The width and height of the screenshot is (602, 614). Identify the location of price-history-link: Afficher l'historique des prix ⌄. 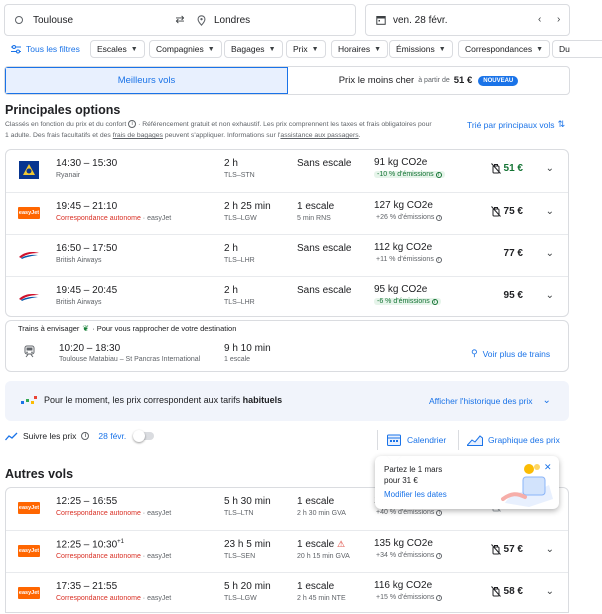
(490, 400).